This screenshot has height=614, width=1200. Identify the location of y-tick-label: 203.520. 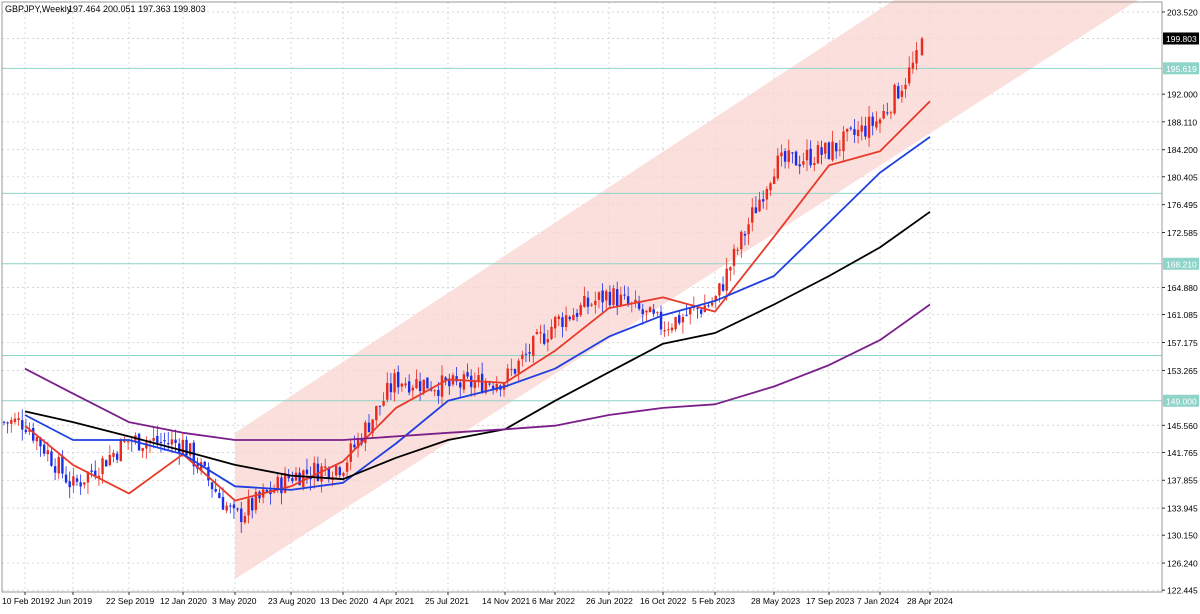
(1182, 12).